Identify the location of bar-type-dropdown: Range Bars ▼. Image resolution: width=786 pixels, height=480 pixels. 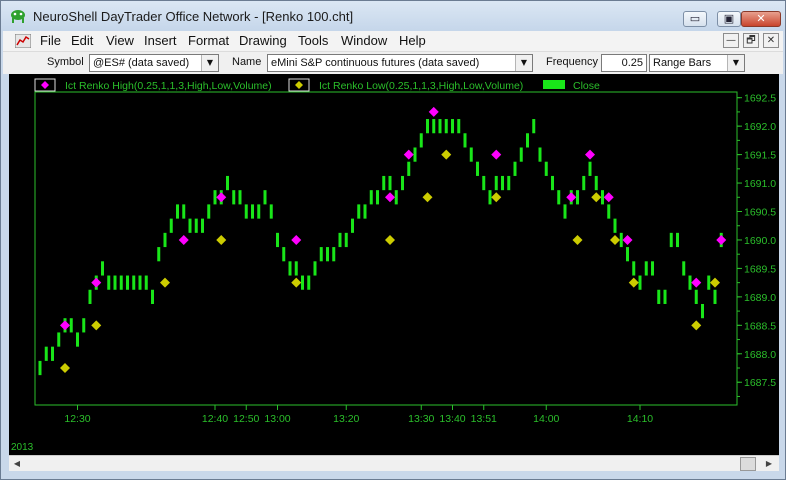
(697, 63).